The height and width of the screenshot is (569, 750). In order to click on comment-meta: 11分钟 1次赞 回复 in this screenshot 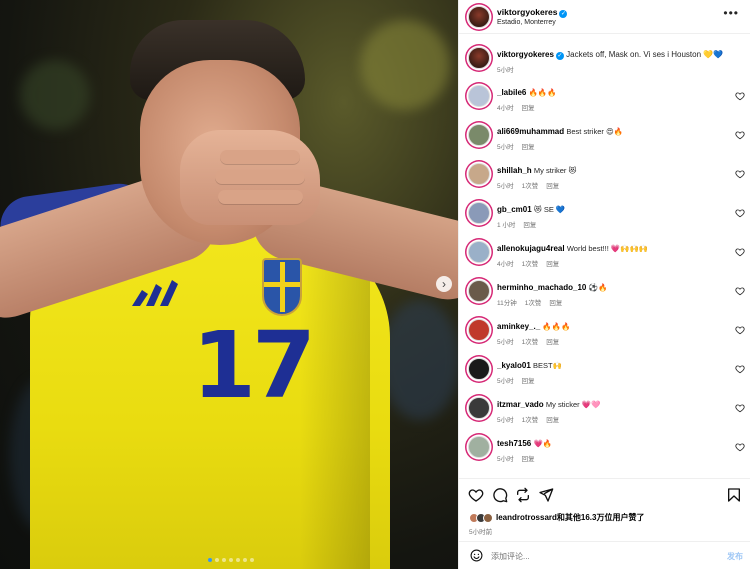, I will do `click(533, 302)`.